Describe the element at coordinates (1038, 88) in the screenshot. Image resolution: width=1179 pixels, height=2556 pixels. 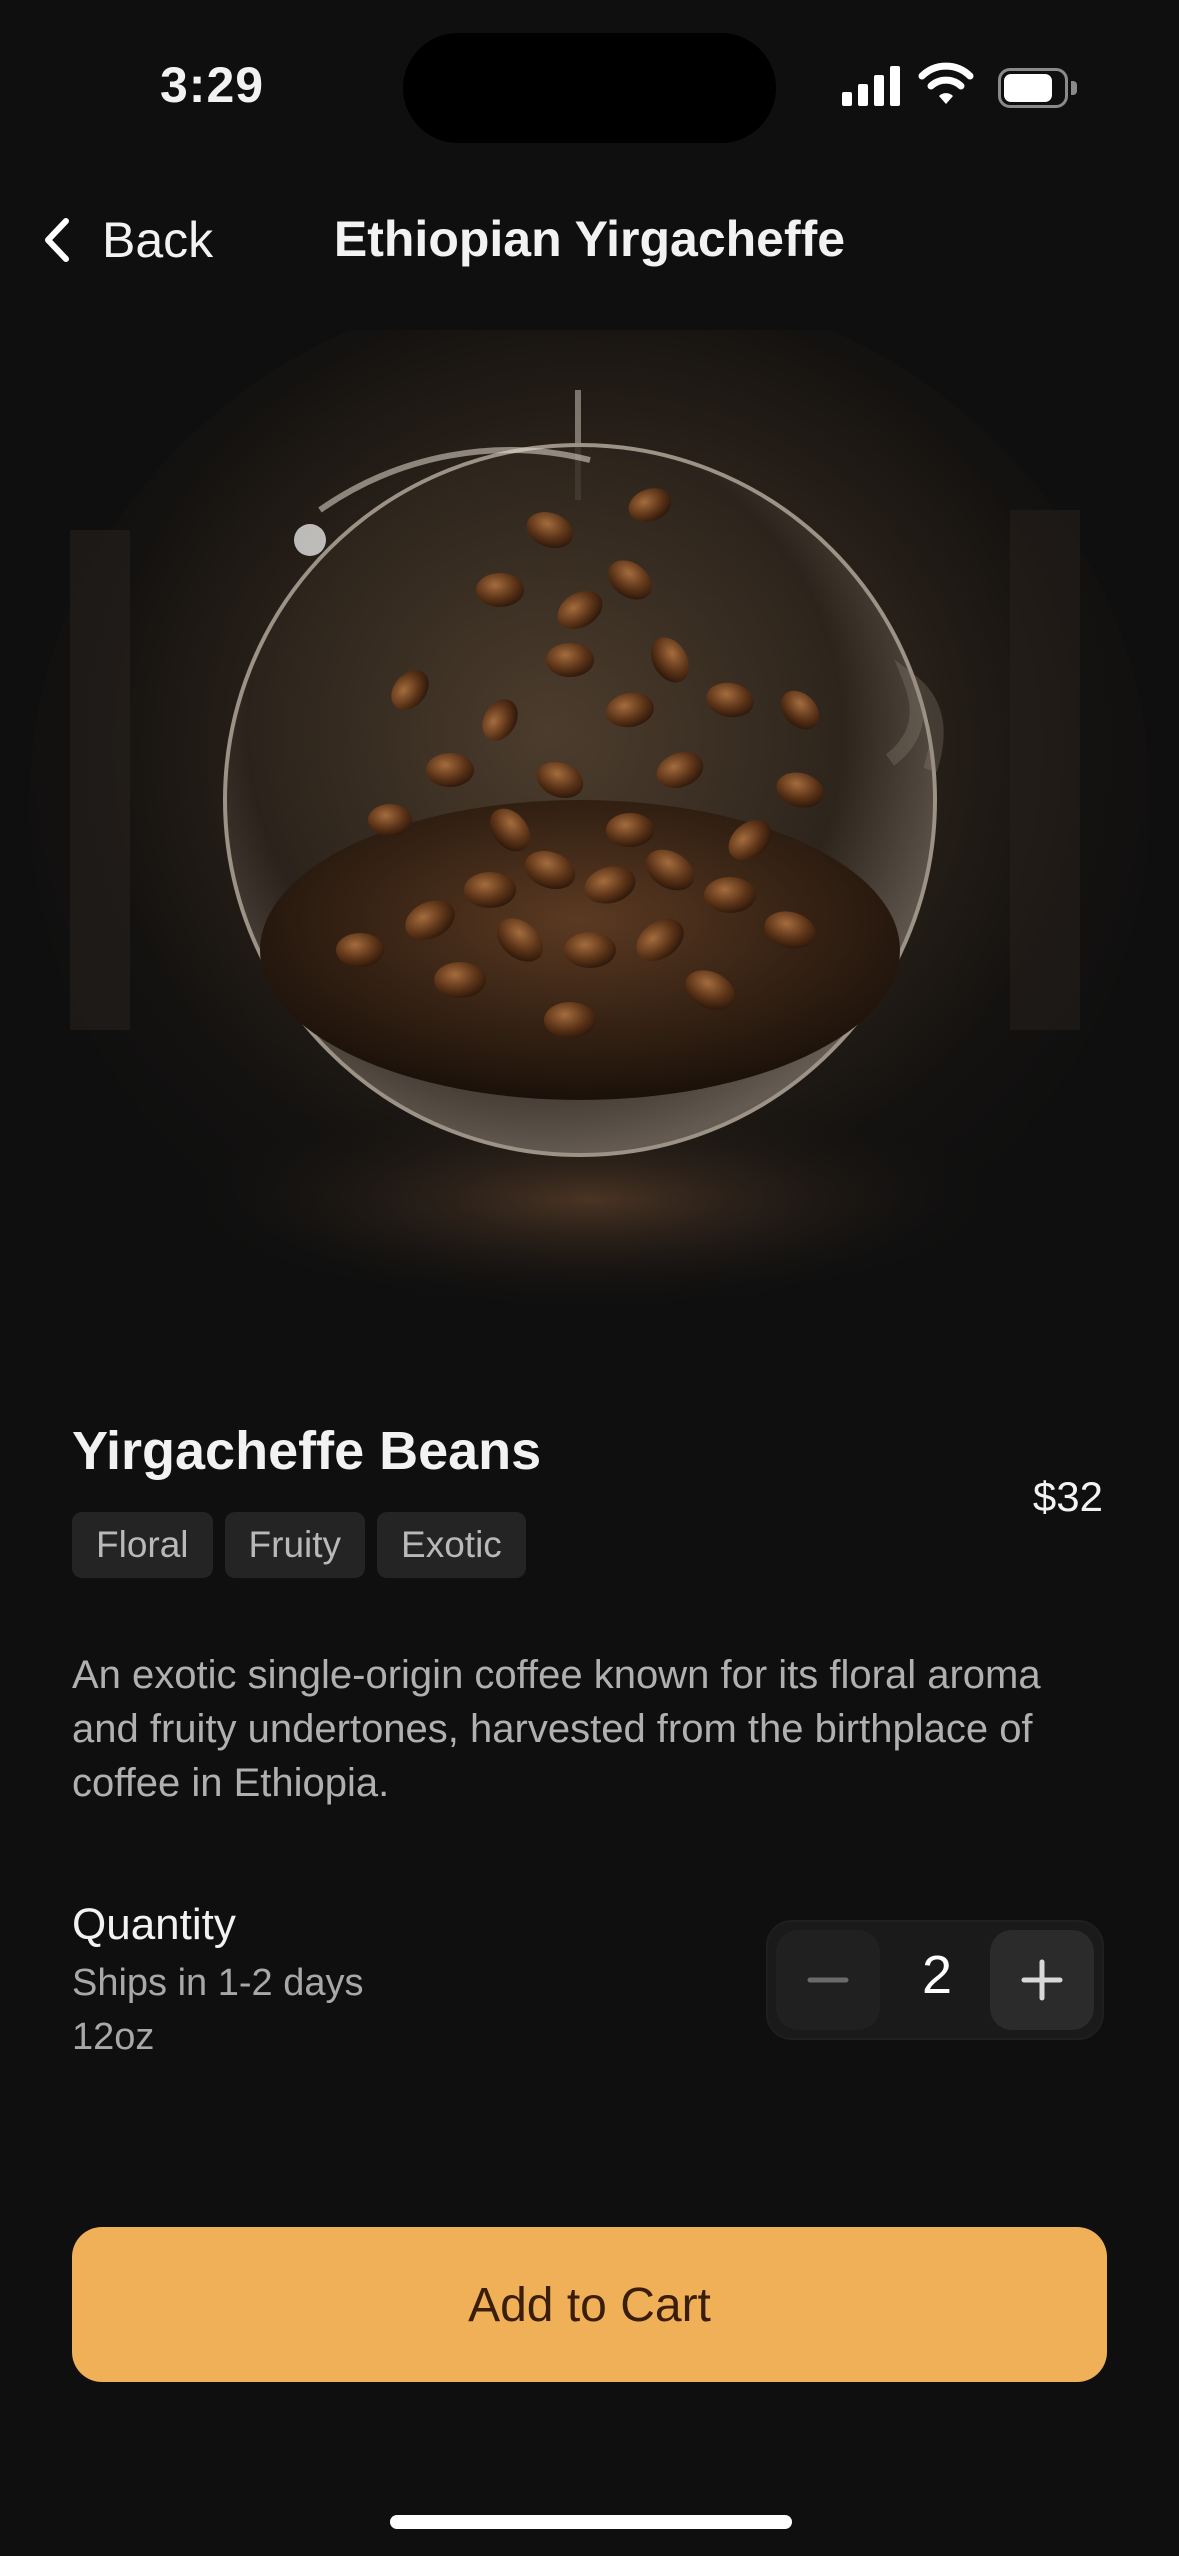
I see `battery-icon` at that location.